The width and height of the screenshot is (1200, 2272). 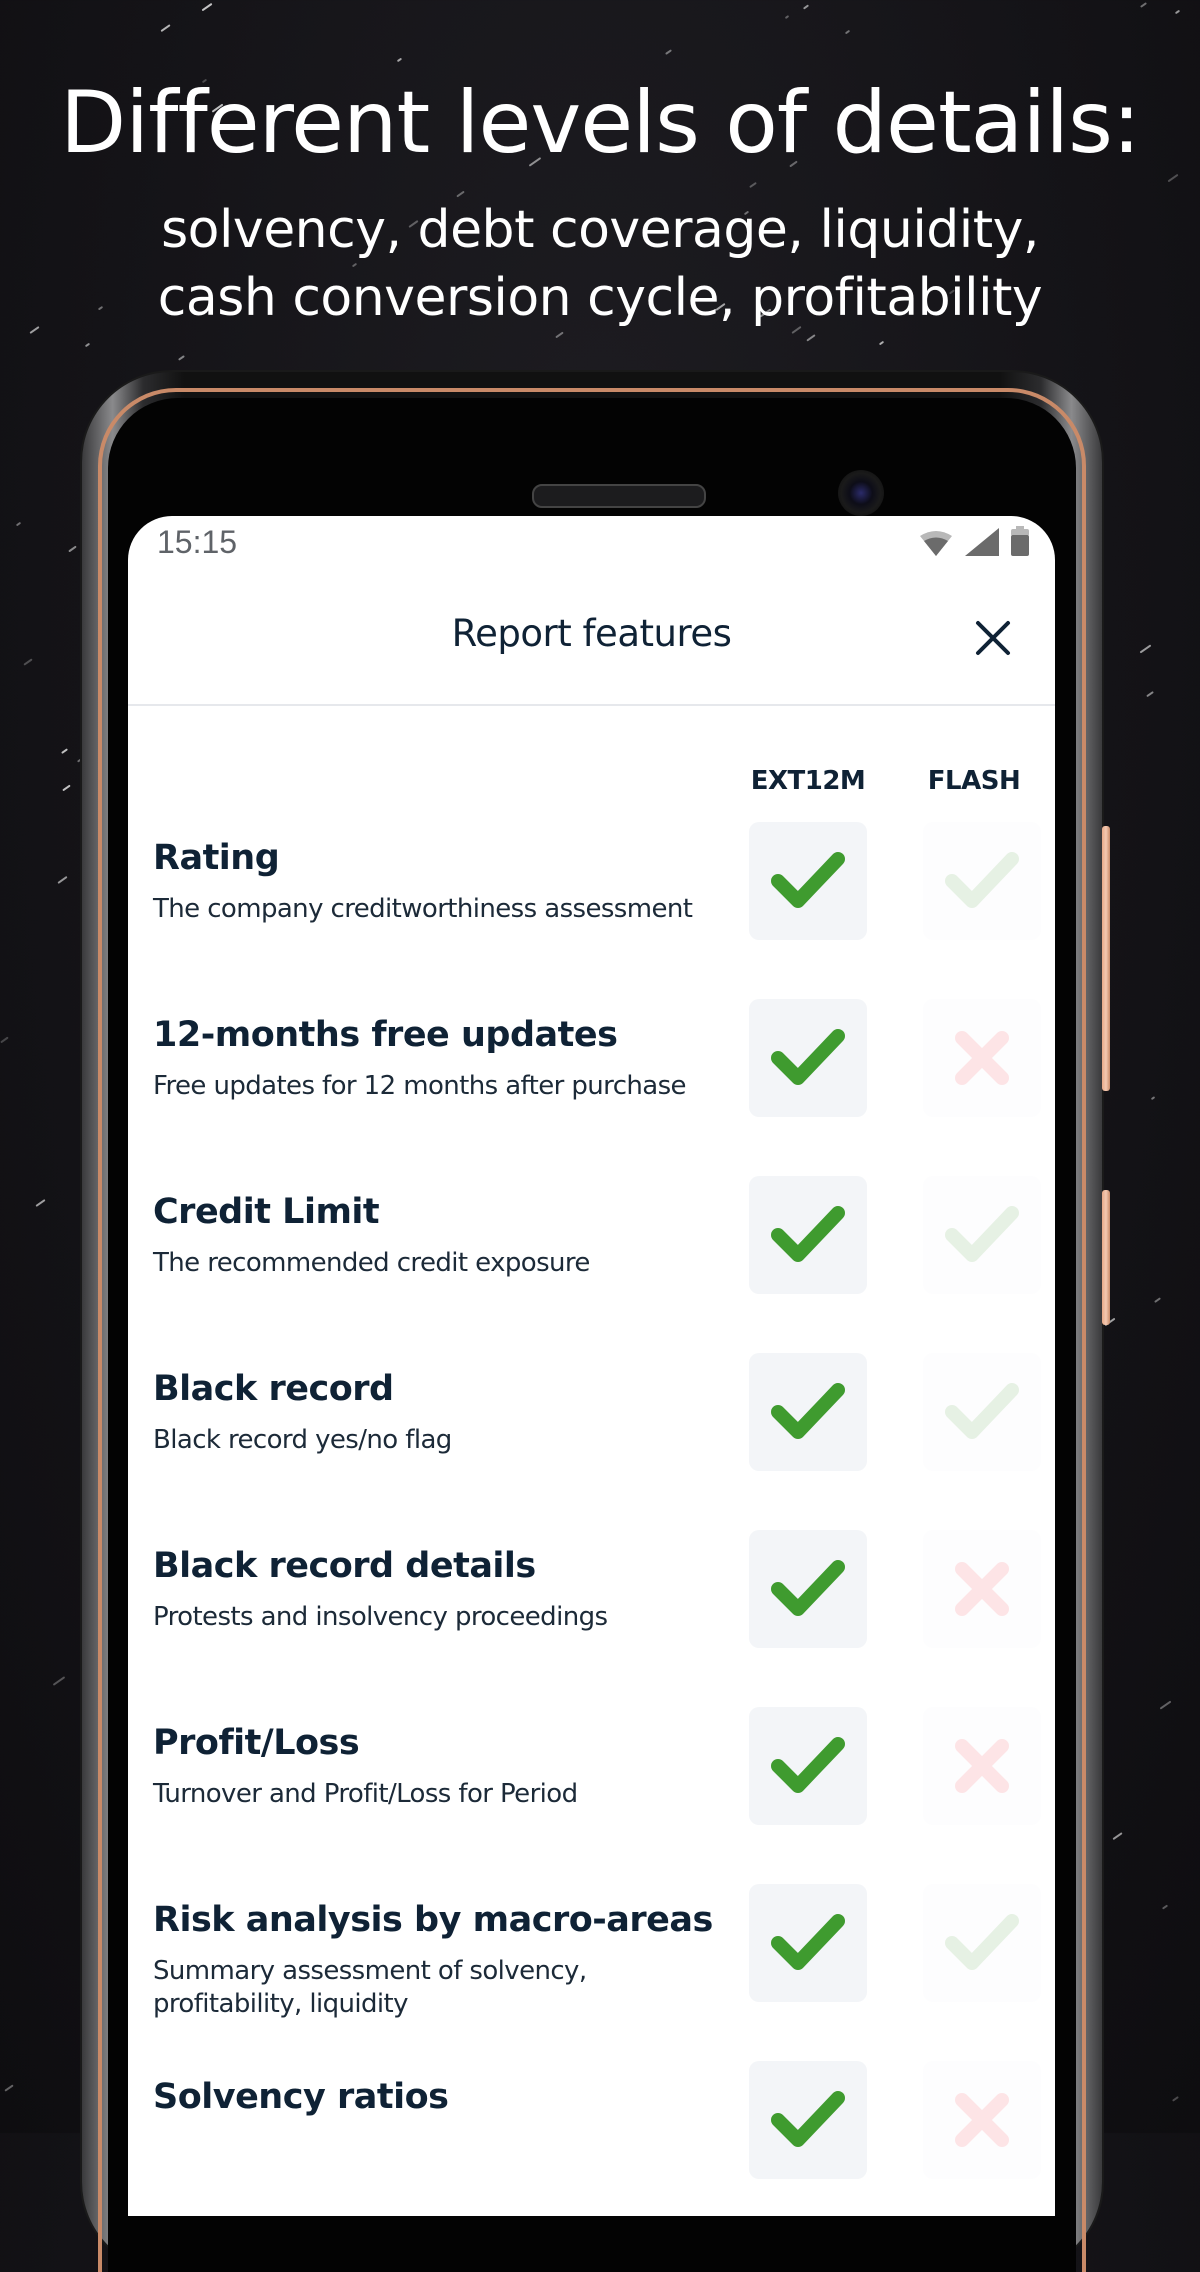 What do you see at coordinates (197, 542) in the screenshot?
I see `status-time: 15:15` at bounding box center [197, 542].